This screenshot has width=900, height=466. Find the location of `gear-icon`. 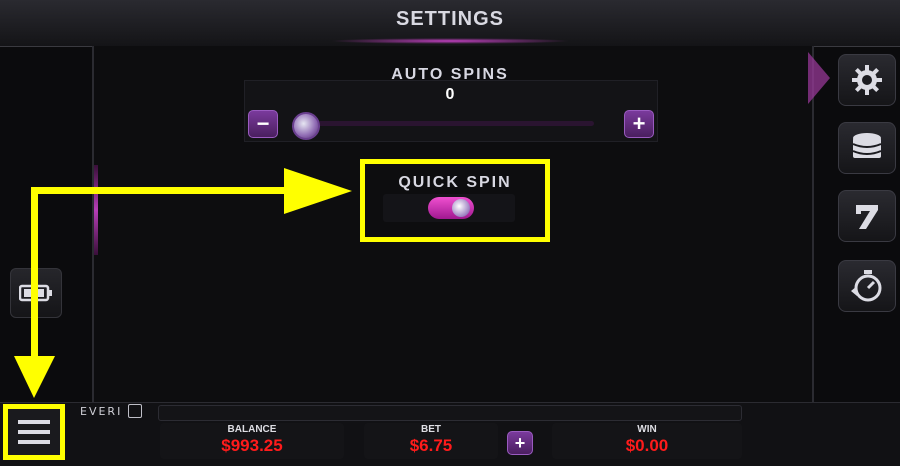

gear-icon is located at coordinates (867, 80).